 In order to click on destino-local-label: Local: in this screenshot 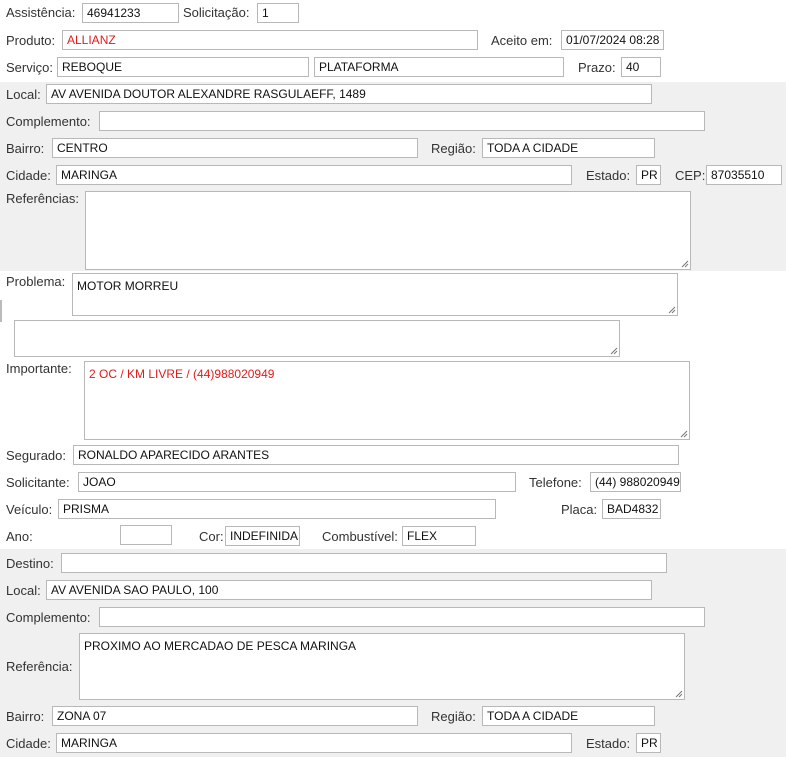, I will do `click(23, 590)`.